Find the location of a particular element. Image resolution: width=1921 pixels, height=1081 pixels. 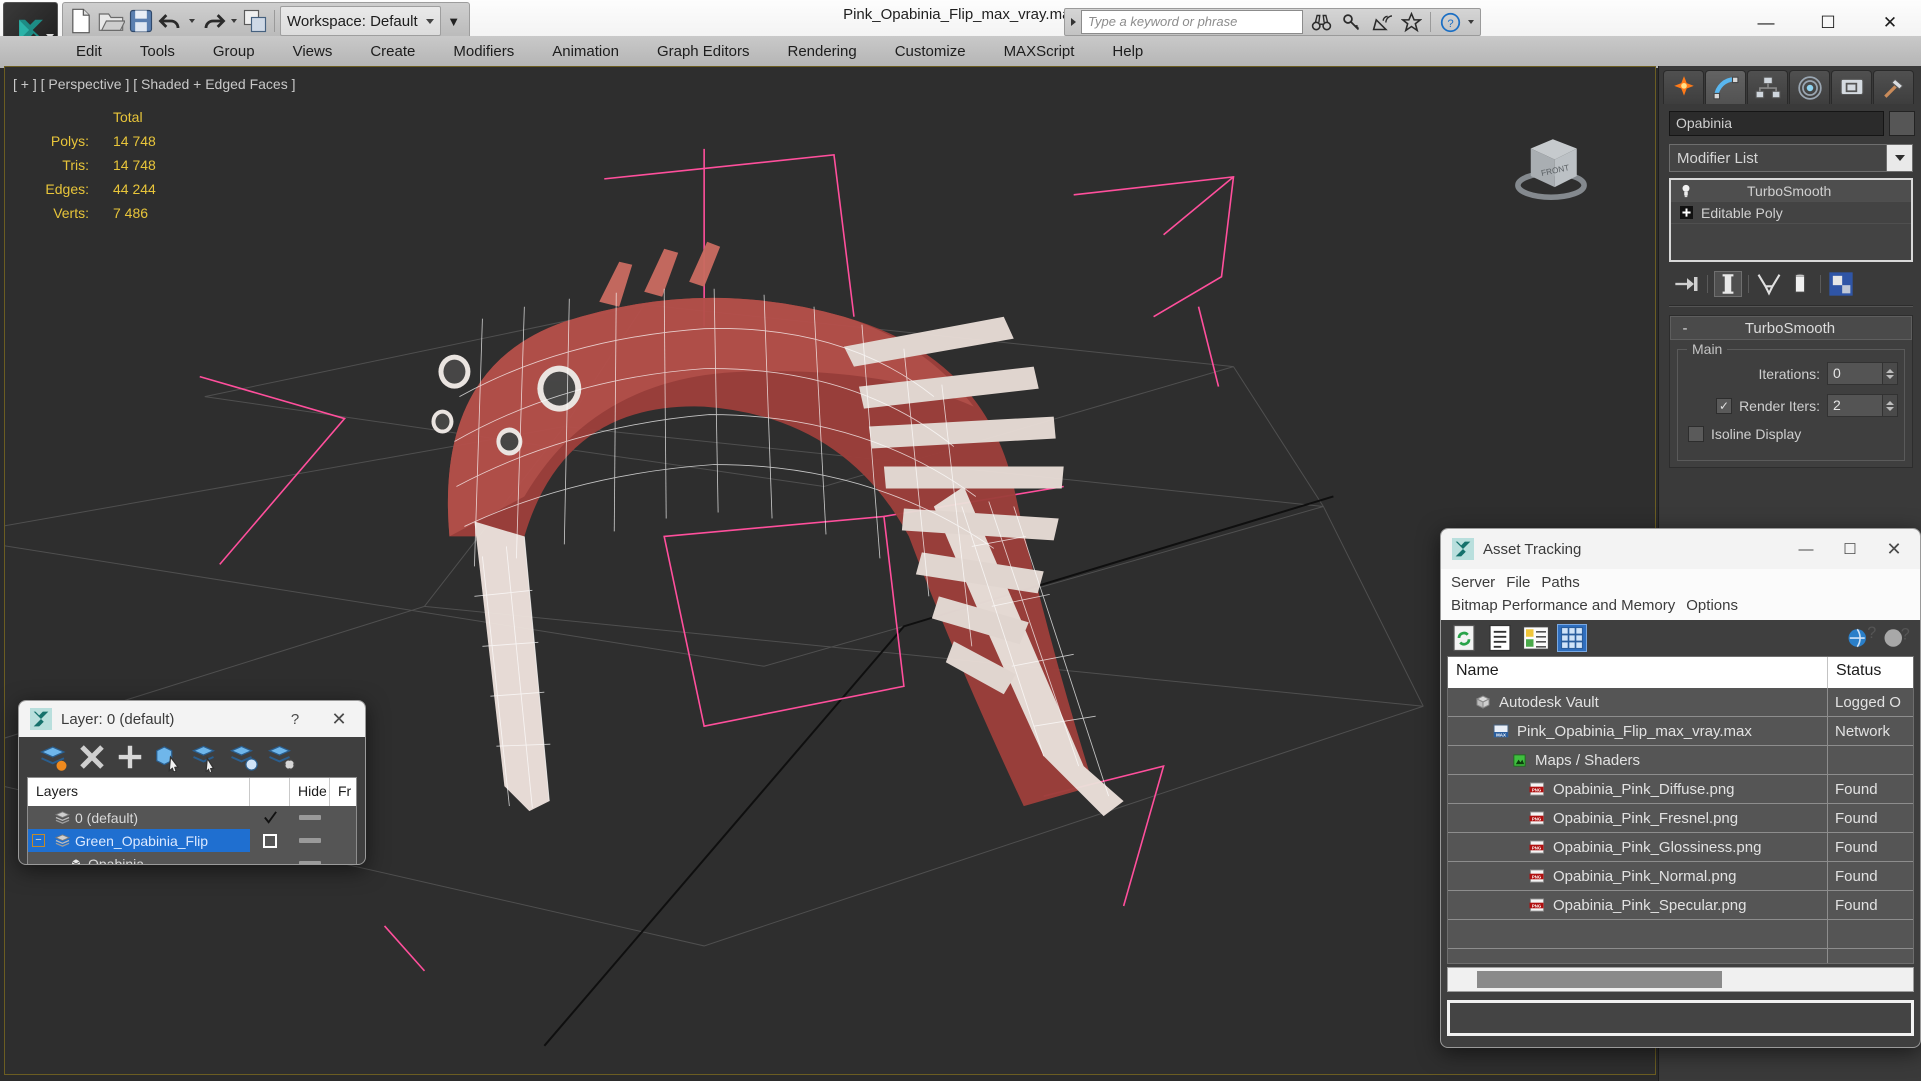

column-header-current is located at coordinates (270, 792).